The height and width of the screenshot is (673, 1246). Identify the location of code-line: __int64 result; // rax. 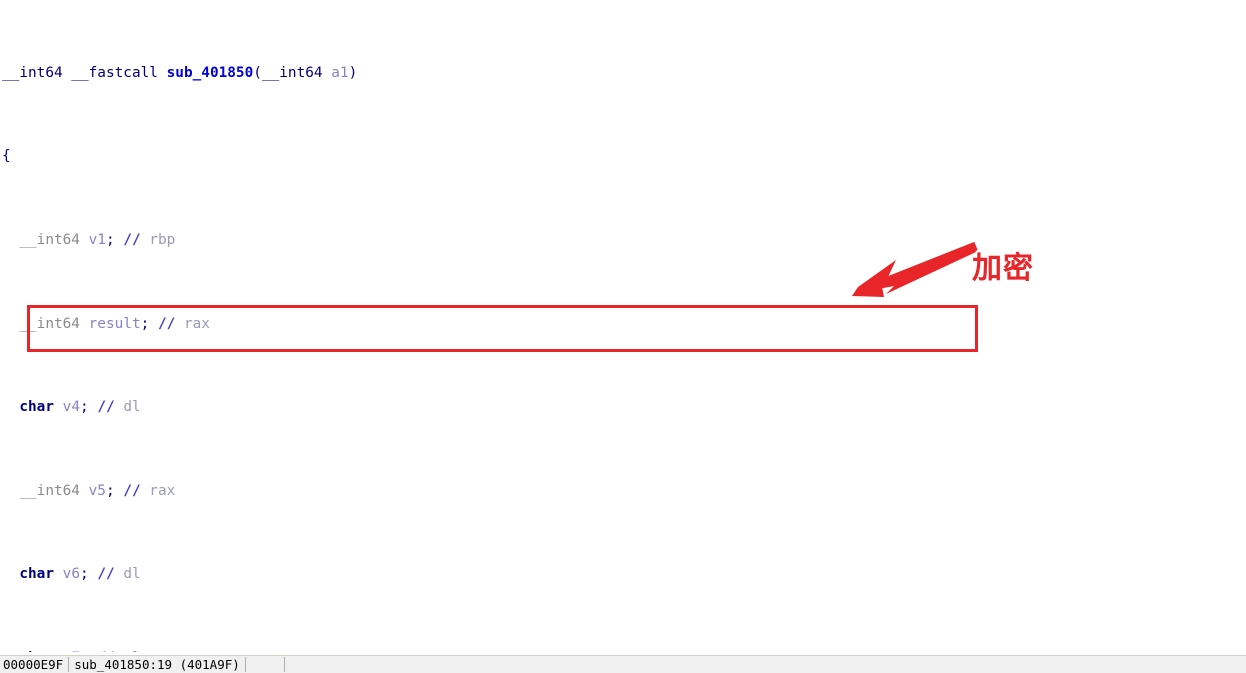
(623, 324).